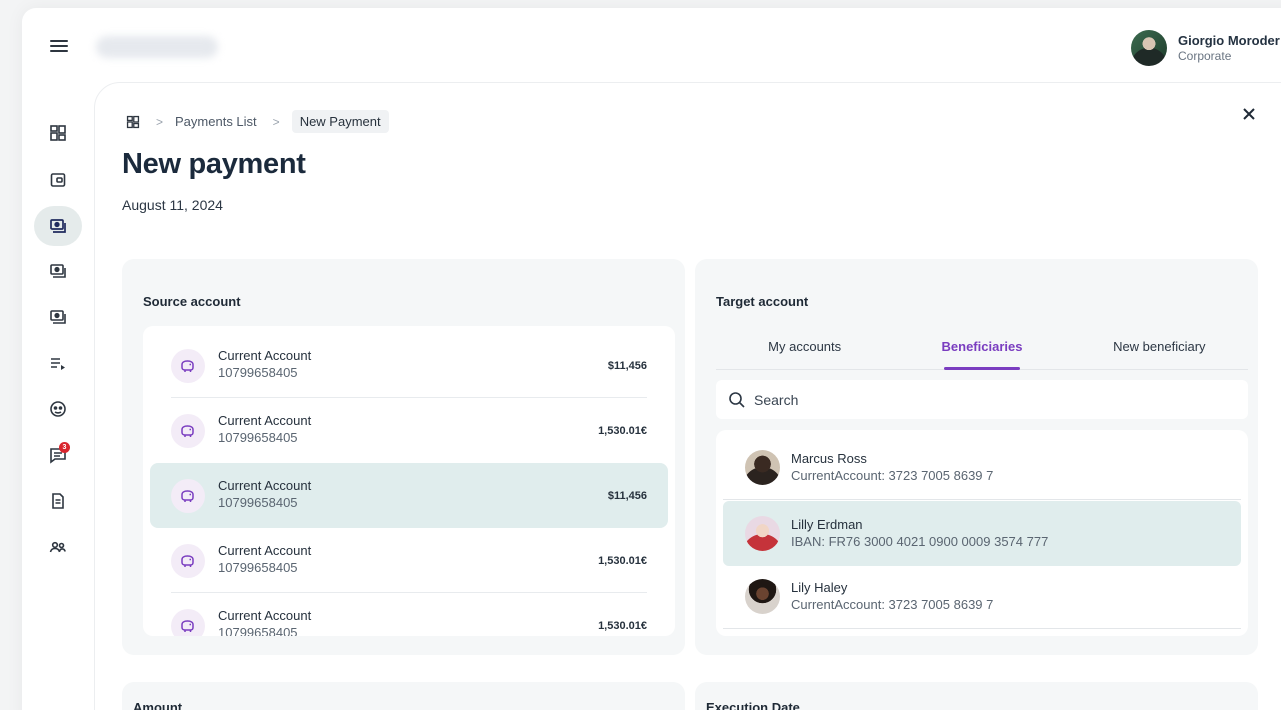  I want to click on list-item: Current Account 10799658405 $11,456, so click(409, 365).